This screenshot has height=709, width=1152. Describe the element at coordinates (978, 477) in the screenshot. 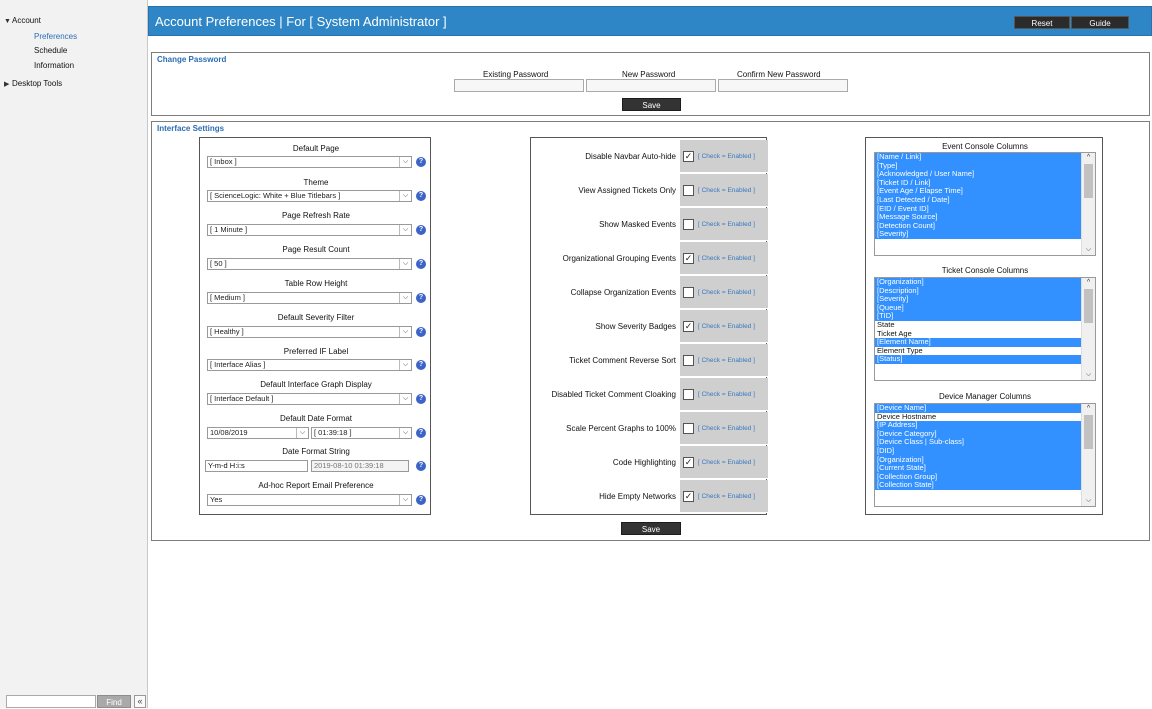

I see `list-item: [Collection Group]` at that location.